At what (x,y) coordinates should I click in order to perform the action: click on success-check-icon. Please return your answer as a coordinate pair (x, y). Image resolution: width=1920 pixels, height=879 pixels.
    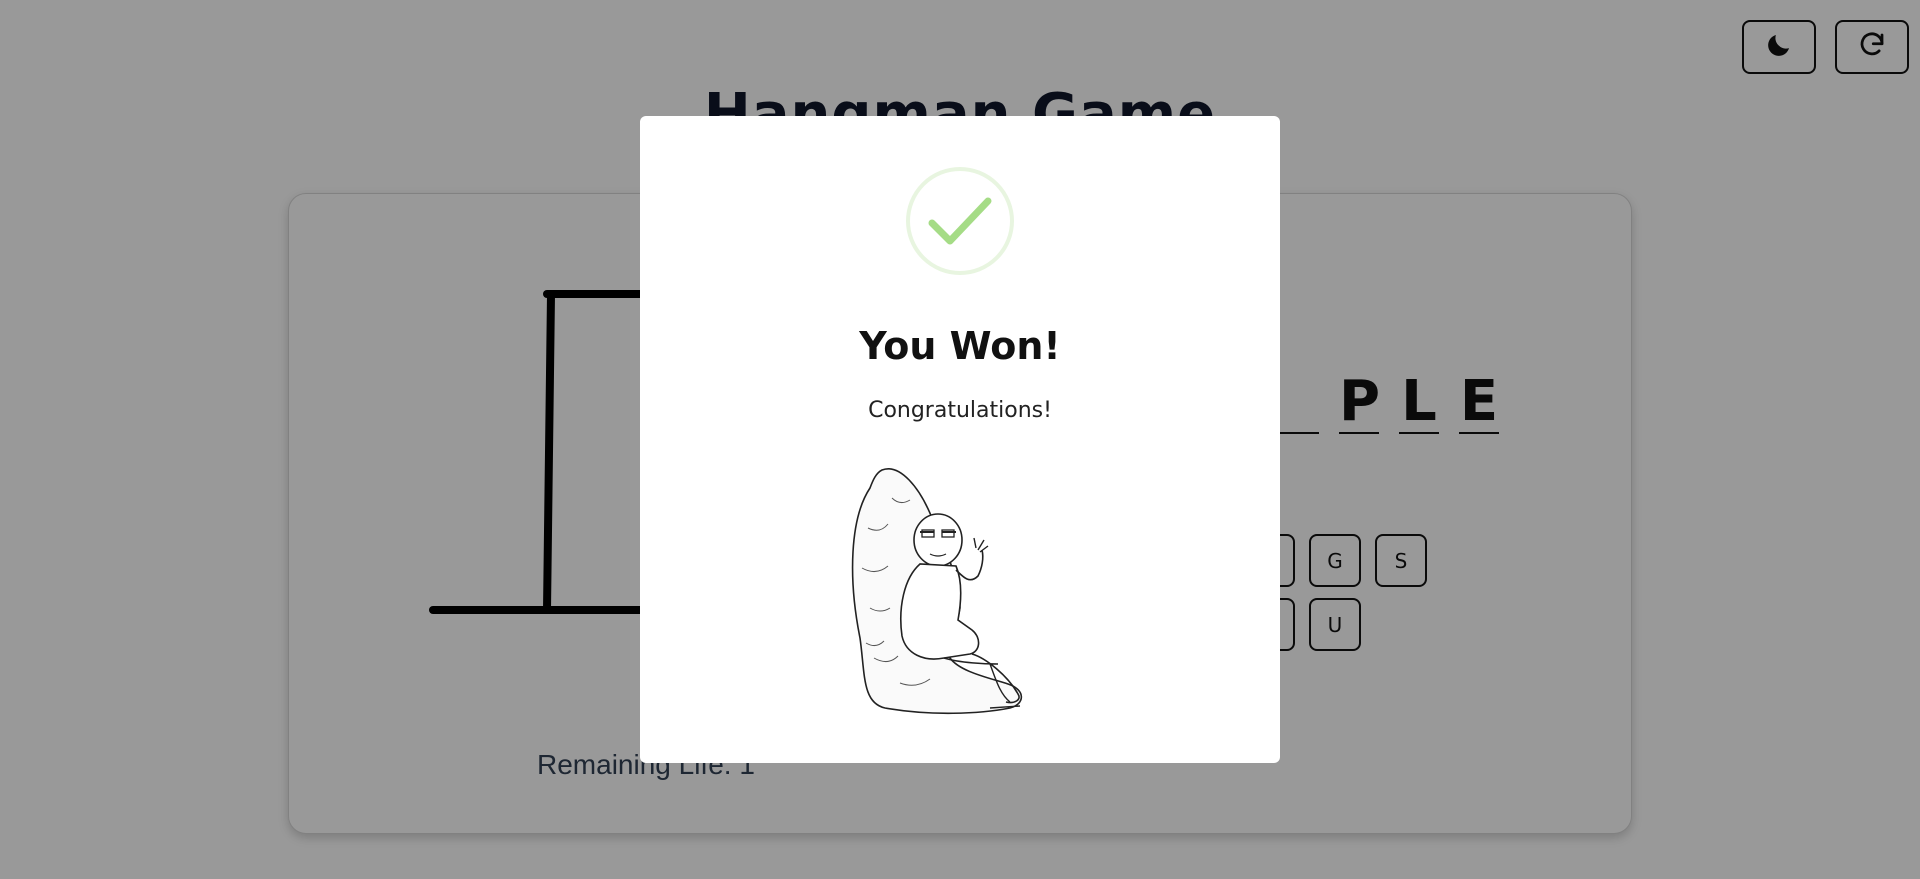
    Looking at the image, I should click on (960, 221).